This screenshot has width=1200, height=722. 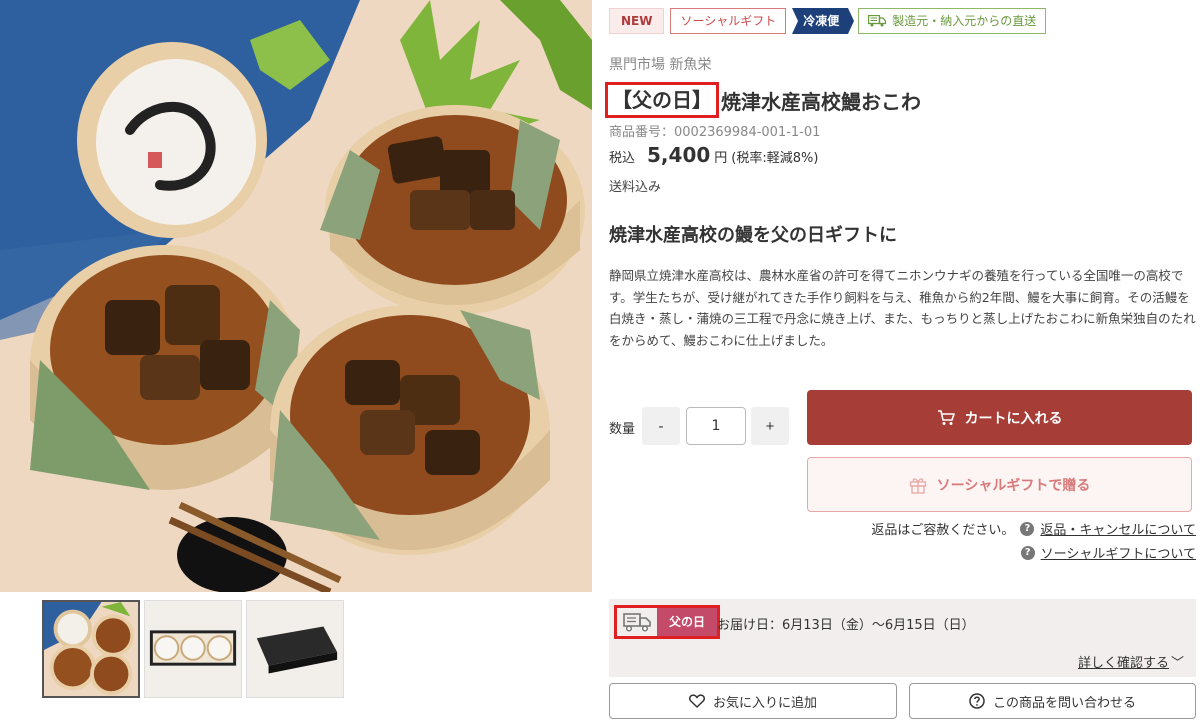 What do you see at coordinates (637, 622) in the screenshot?
I see `delivery-truck-icon` at bounding box center [637, 622].